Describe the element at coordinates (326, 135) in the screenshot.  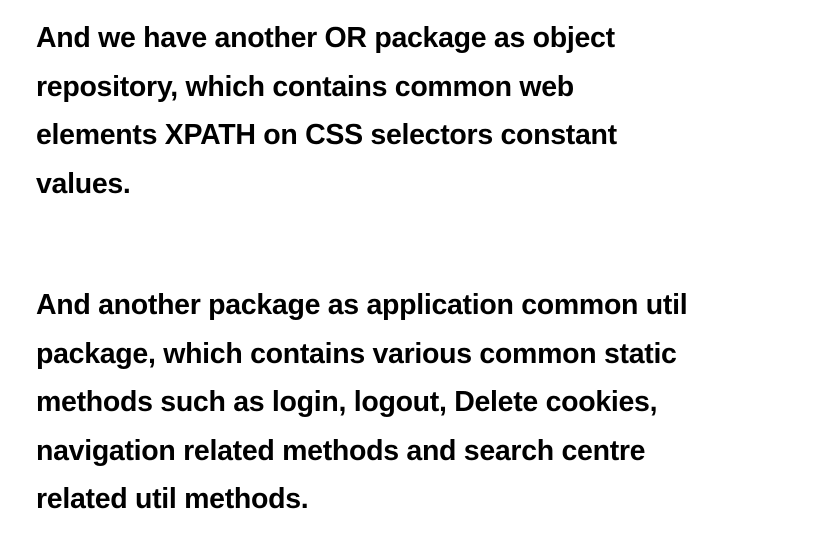
I see `text-line: elements XPATH on CSS selectors constant` at that location.